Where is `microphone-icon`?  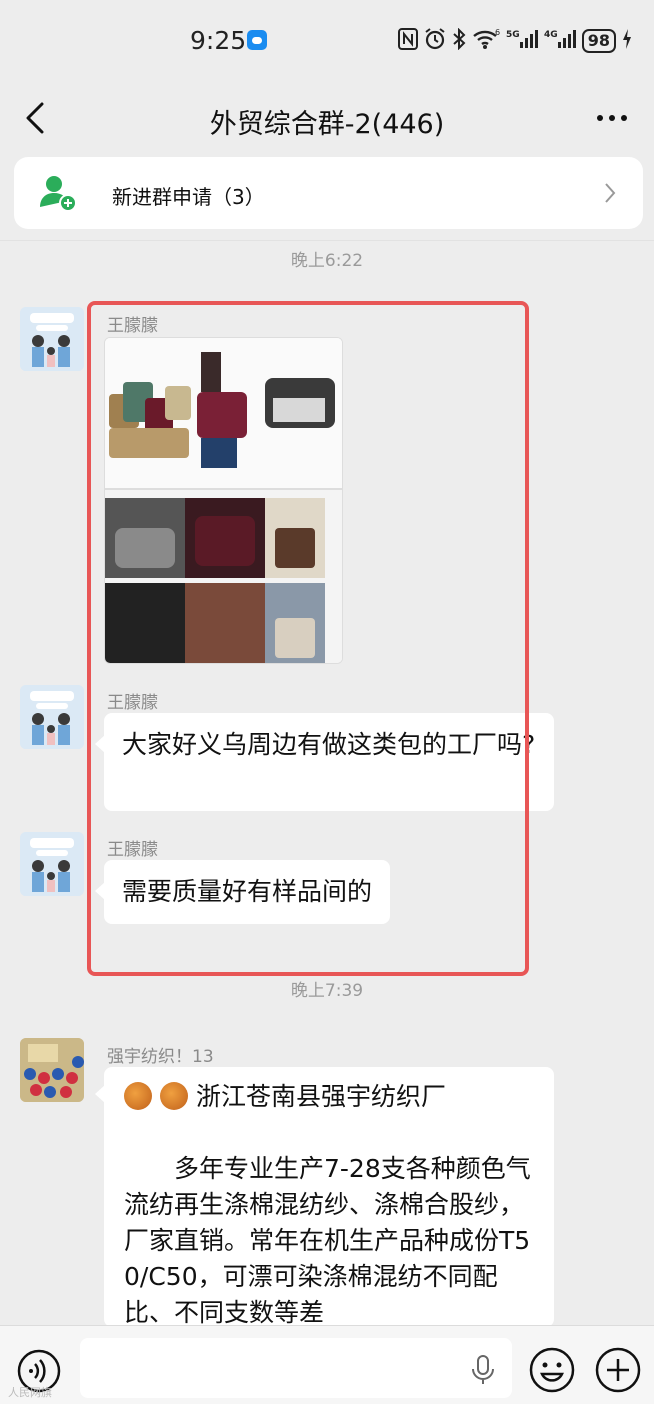
microphone-icon is located at coordinates (483, 1370).